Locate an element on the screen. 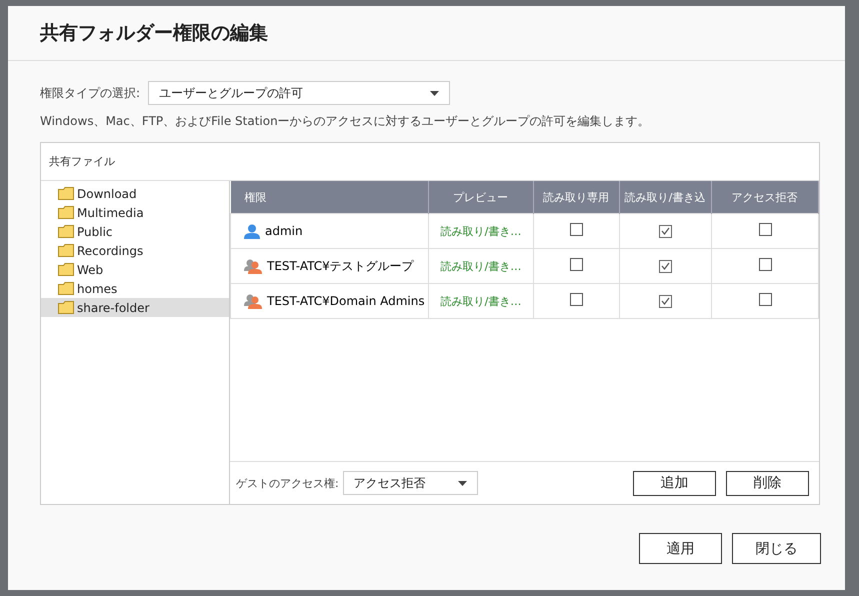 The height and width of the screenshot is (596, 859). folder-item: homes is located at coordinates (135, 288).